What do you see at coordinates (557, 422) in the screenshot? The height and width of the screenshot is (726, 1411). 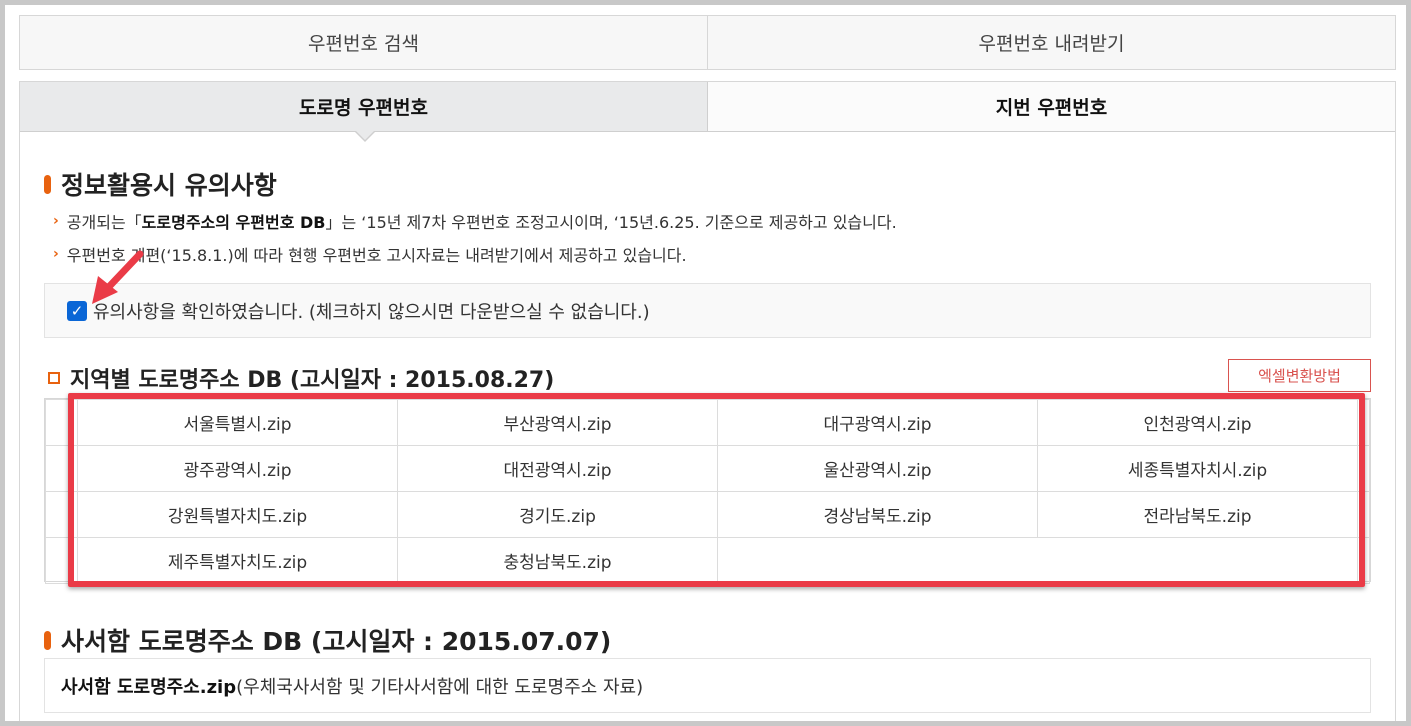 I see `file-link-busan: 부산광역시.zip` at bounding box center [557, 422].